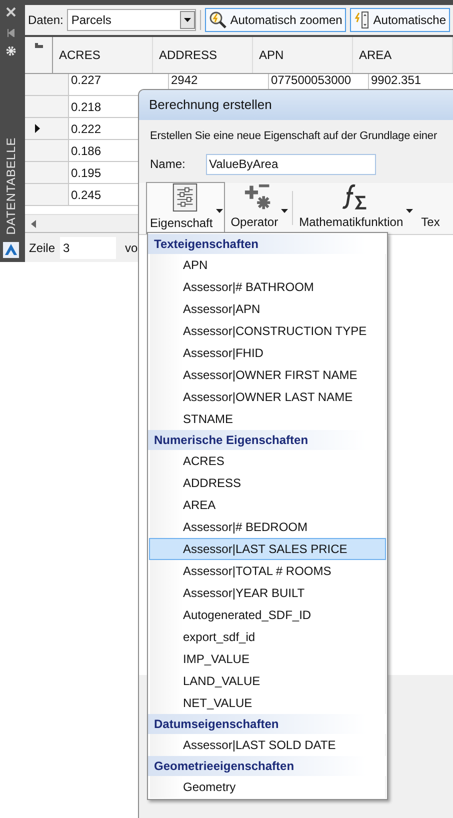  Describe the element at coordinates (86, 195) in the screenshot. I see `table-cell-text: 0.245` at that location.